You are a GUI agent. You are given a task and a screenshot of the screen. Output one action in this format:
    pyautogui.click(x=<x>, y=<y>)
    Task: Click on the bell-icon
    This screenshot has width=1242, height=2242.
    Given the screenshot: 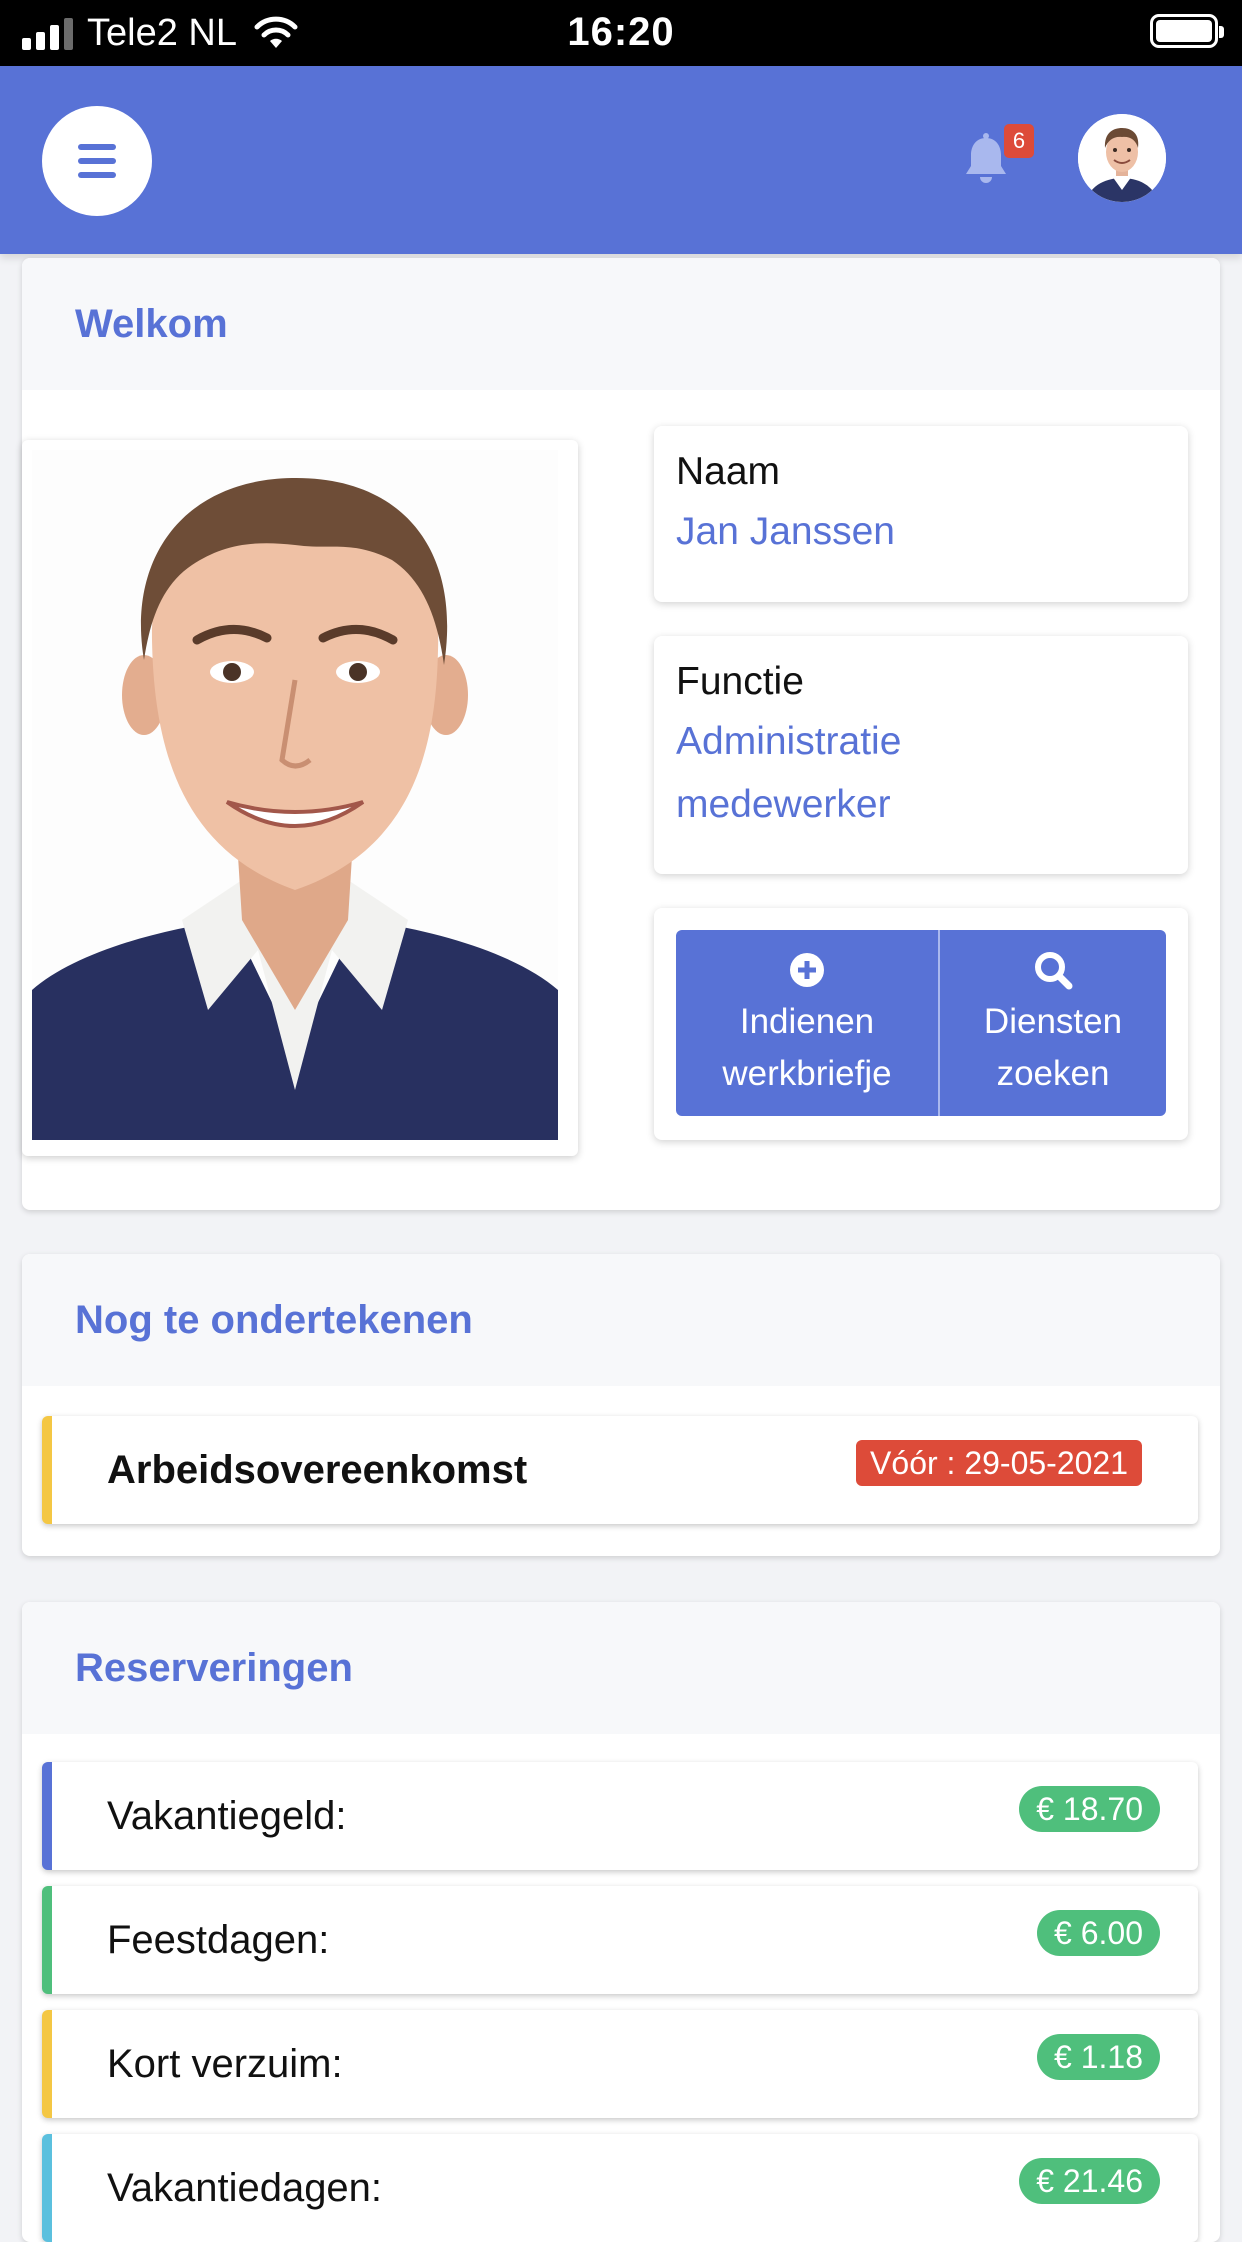 What is the action you would take?
    pyautogui.click(x=986, y=160)
    